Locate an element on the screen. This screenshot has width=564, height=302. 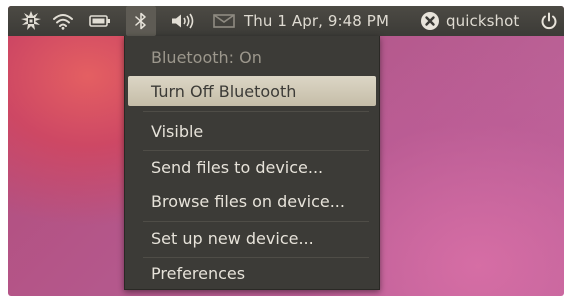
username: quickshot is located at coordinates (488, 21).